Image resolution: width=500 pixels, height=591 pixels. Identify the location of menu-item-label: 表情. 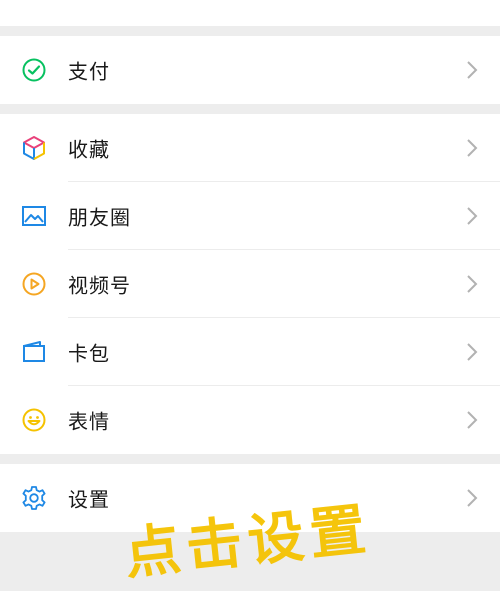
(89, 421).